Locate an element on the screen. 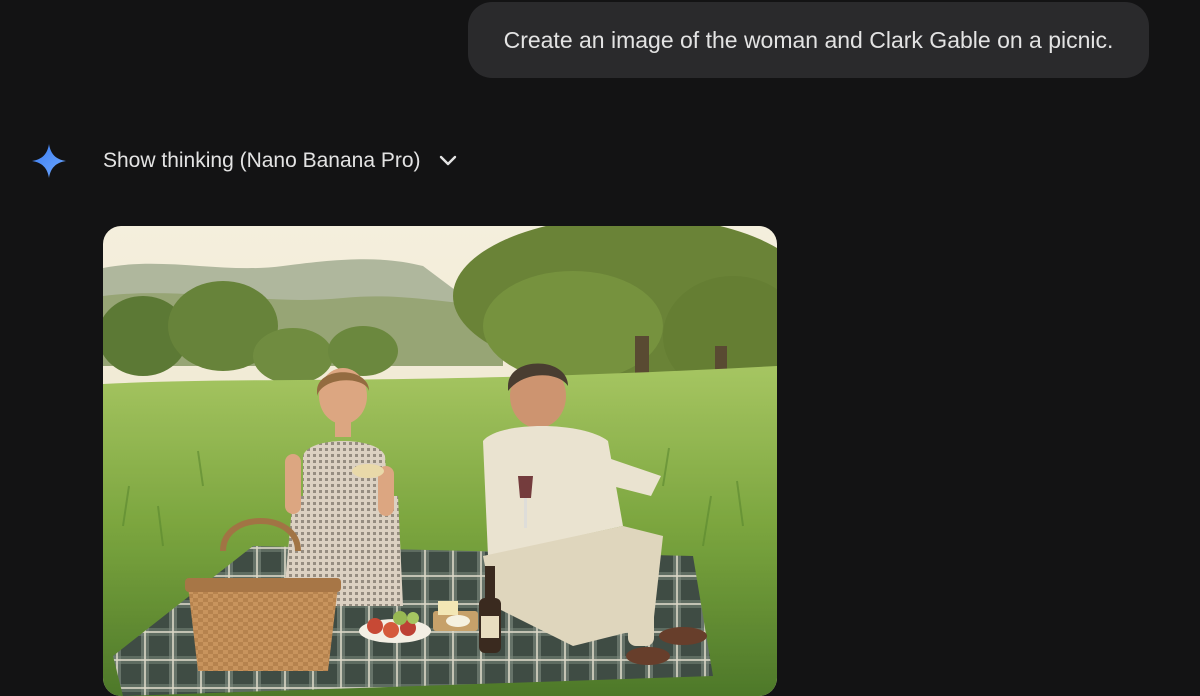  chevron-down-icon is located at coordinates (448, 161).